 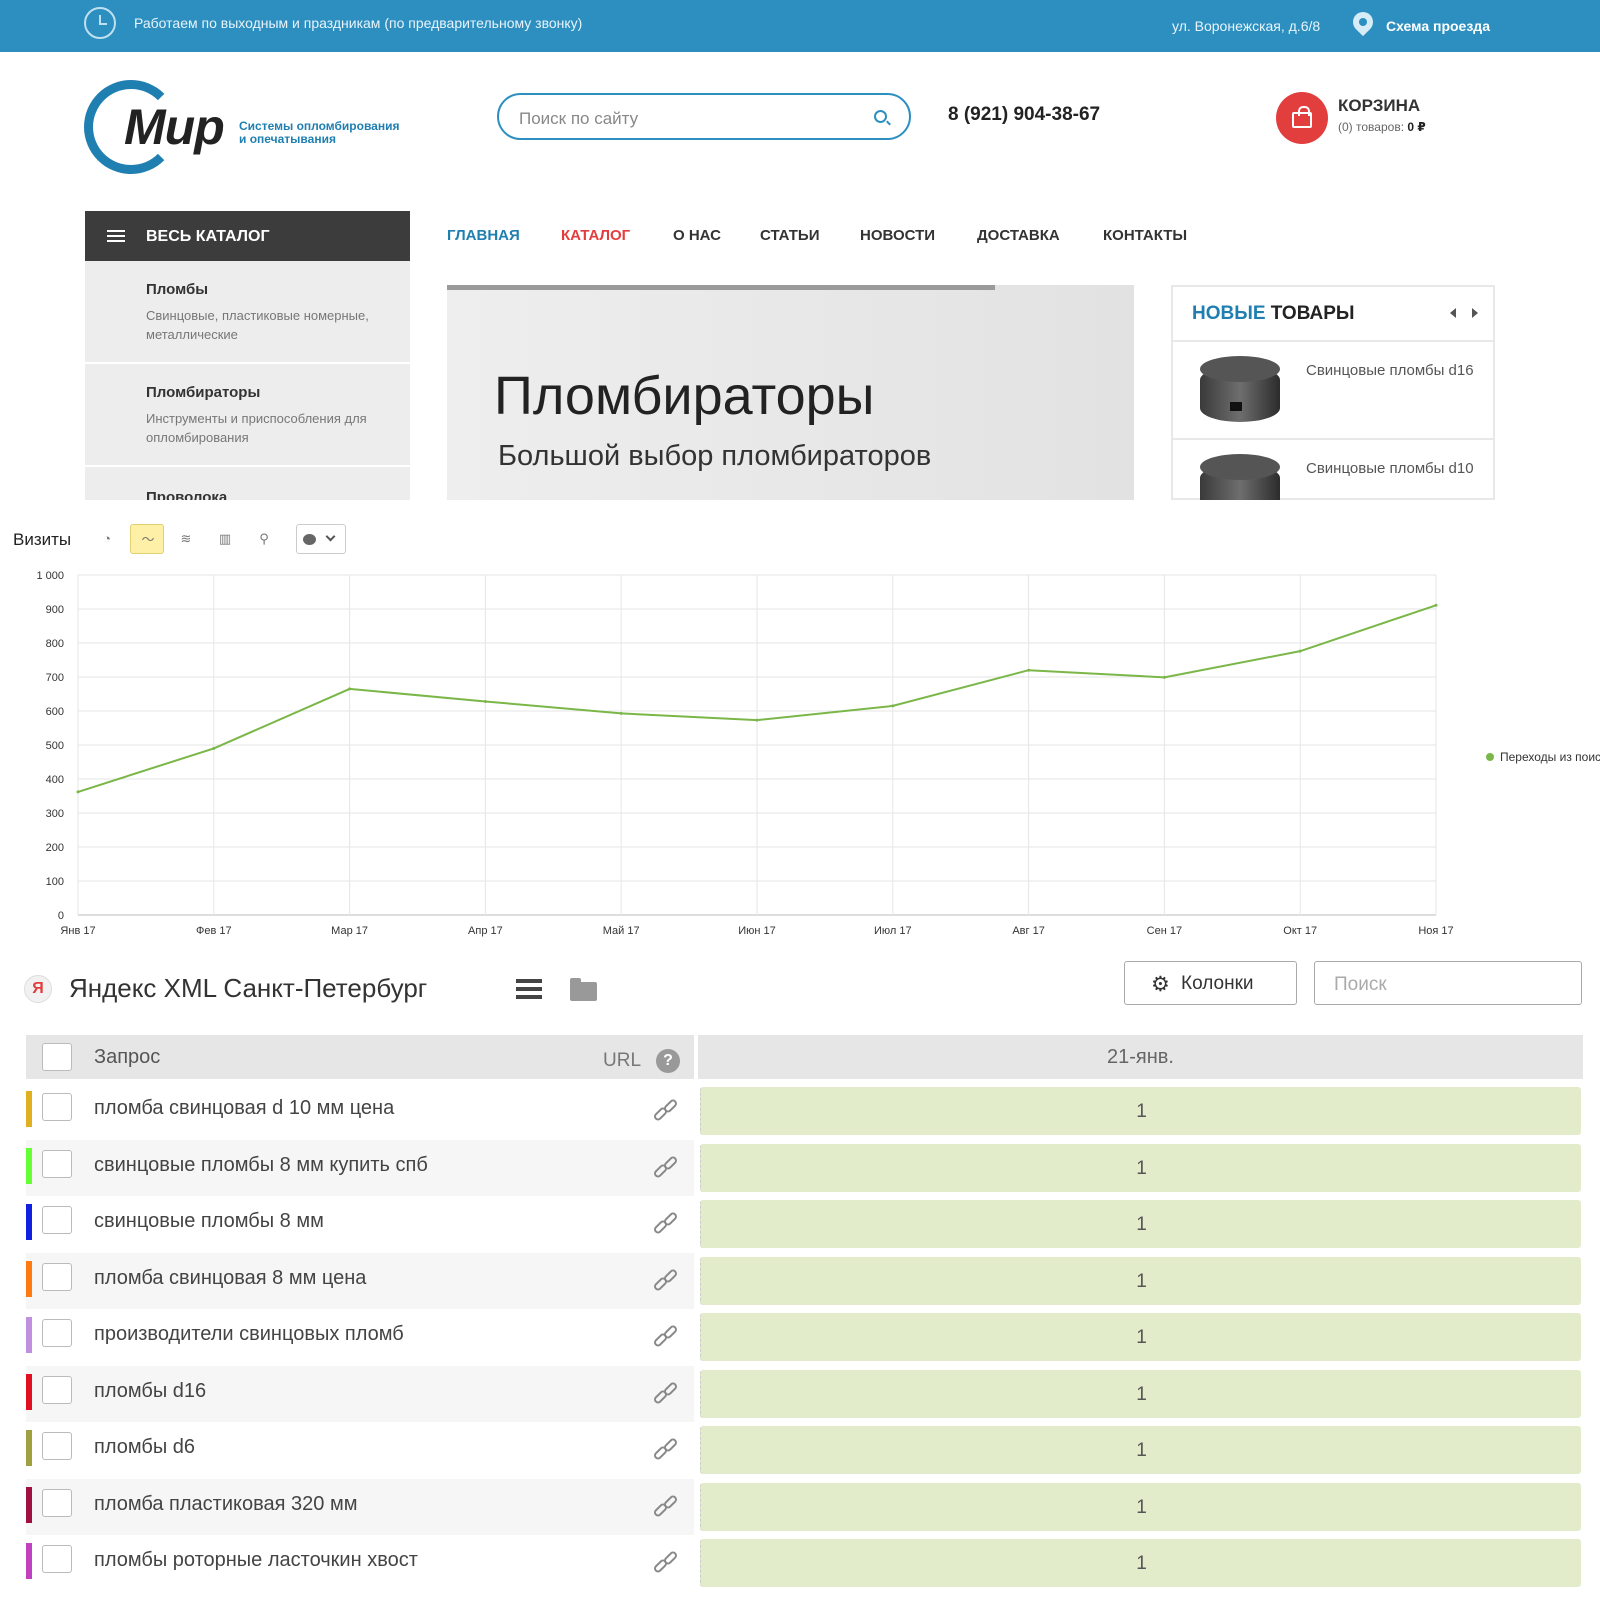 I want to click on logo-word: Мир, so click(x=174, y=127).